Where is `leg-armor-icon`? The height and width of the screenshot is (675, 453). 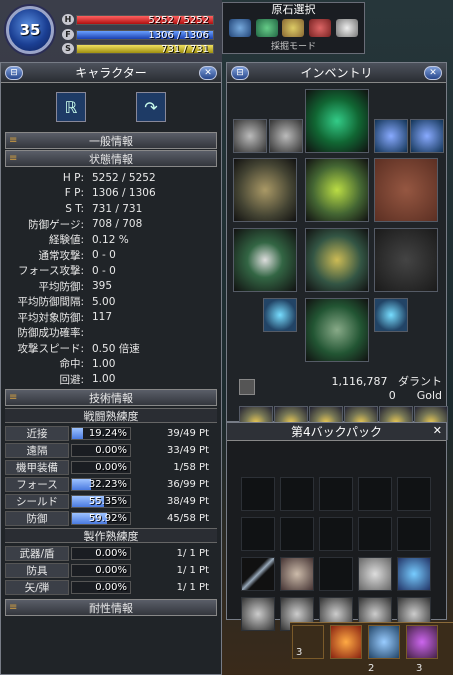 leg-armor-icon is located at coordinates (337, 260).